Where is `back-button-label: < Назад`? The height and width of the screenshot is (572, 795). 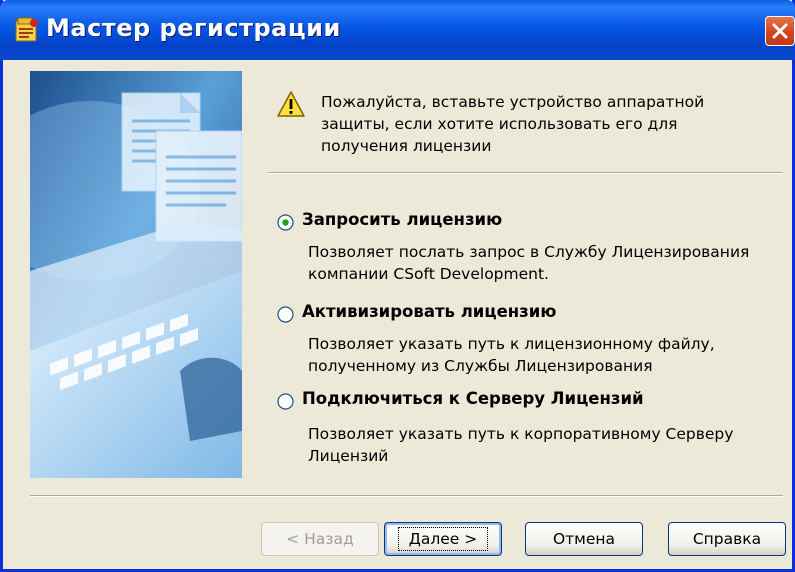 back-button-label: < Назад is located at coordinates (320, 539).